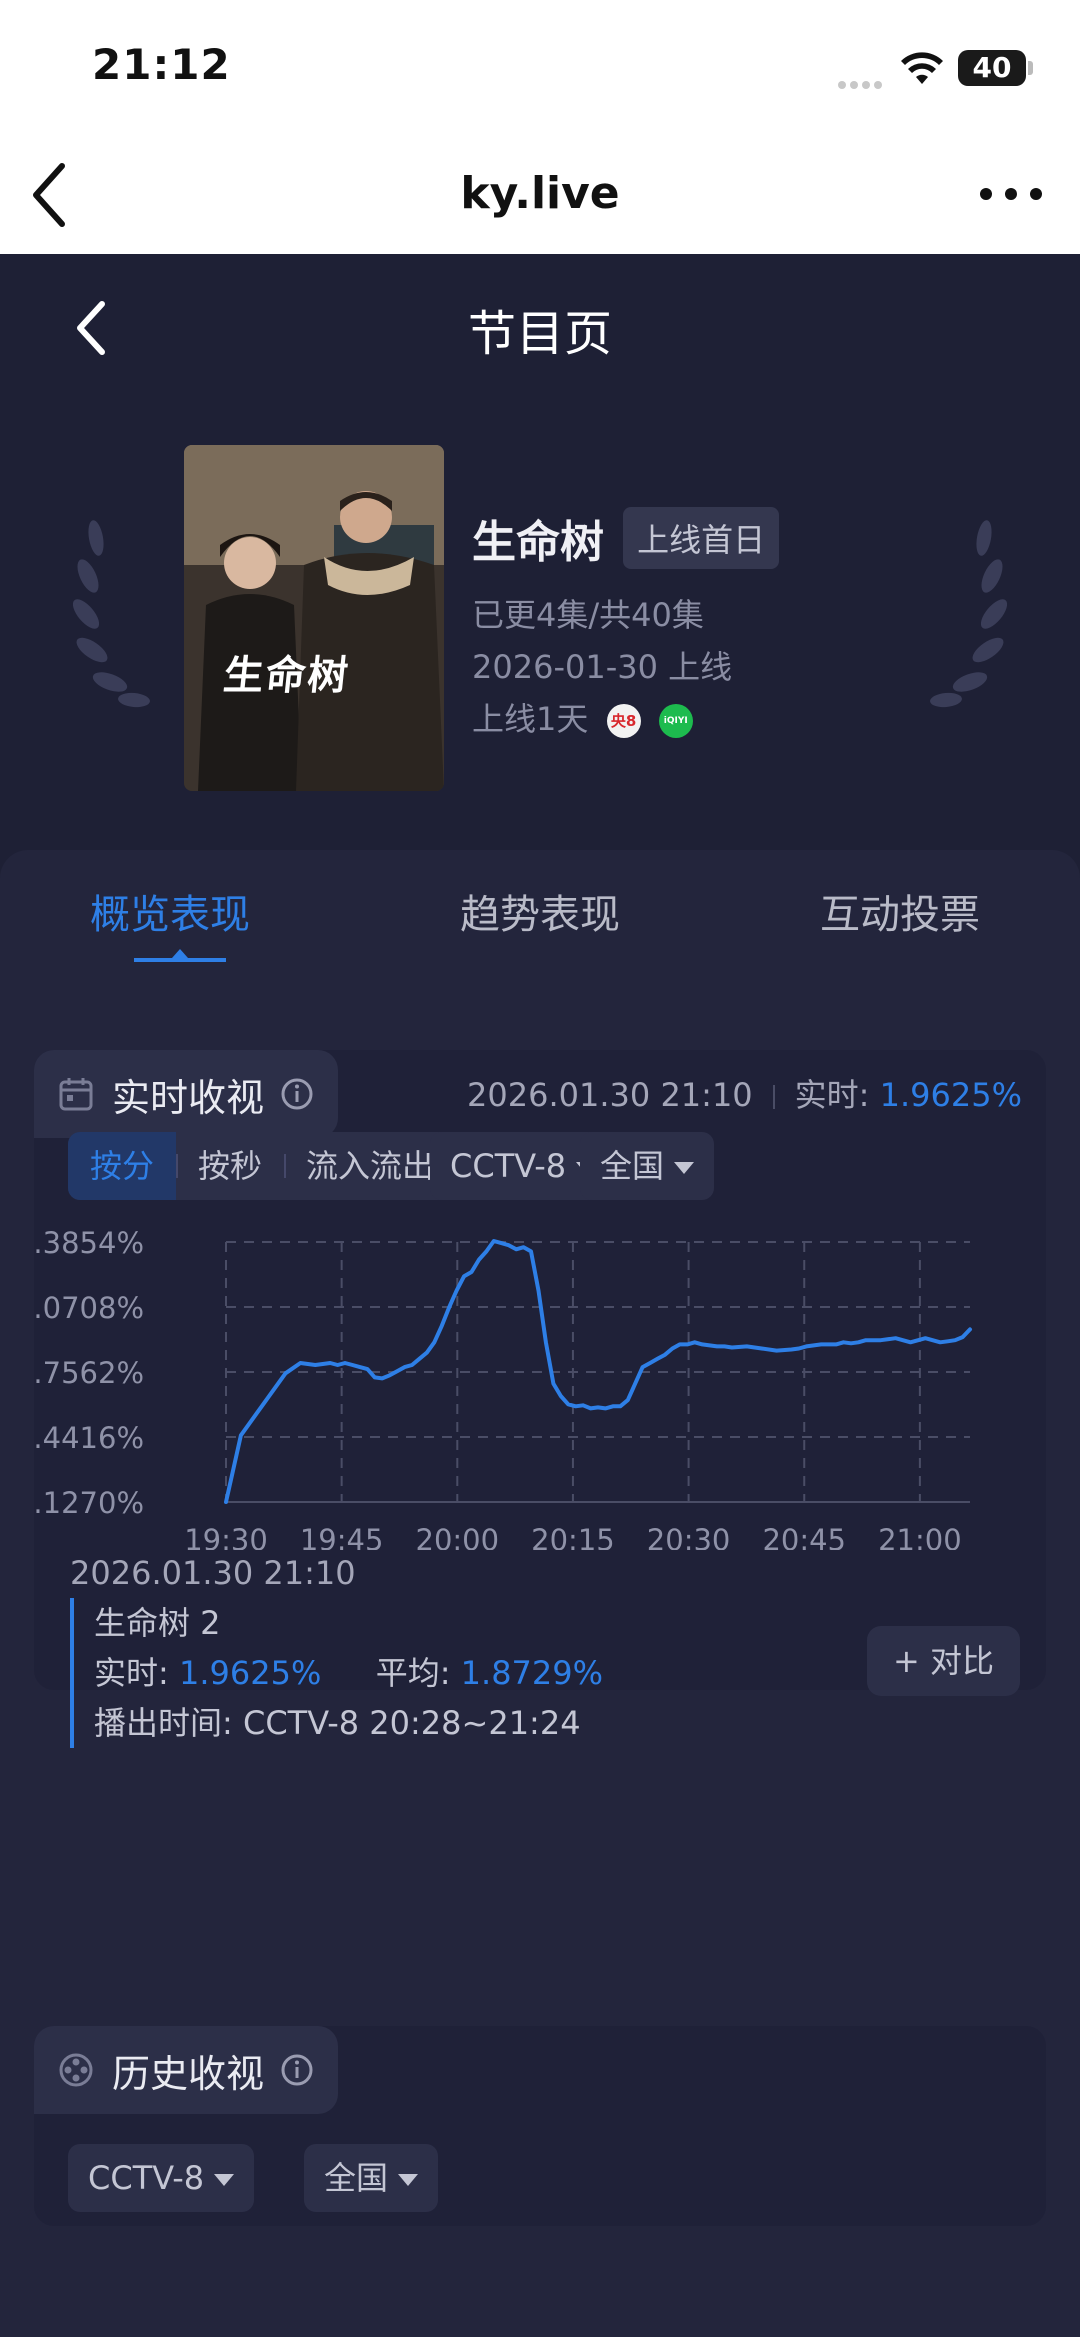  What do you see at coordinates (992, 68) in the screenshot?
I see `battery-icon: 40` at bounding box center [992, 68].